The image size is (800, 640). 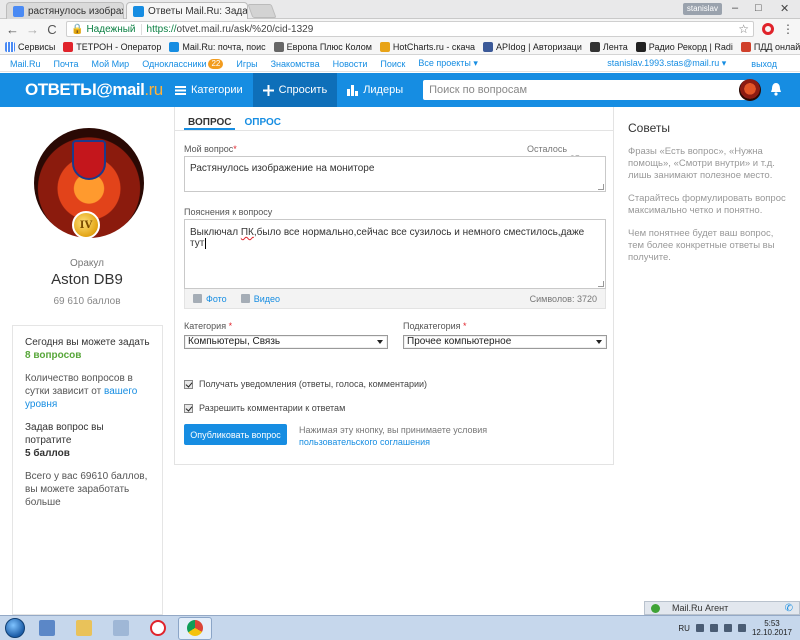 I want to click on bookmark-item: Сервисы, so click(x=30, y=46).